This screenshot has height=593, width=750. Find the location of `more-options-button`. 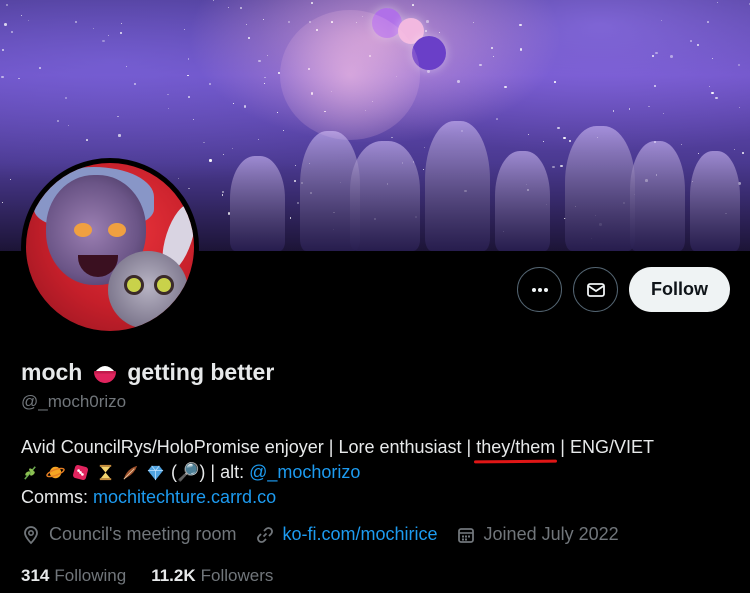

more-options-button is located at coordinates (539, 289).